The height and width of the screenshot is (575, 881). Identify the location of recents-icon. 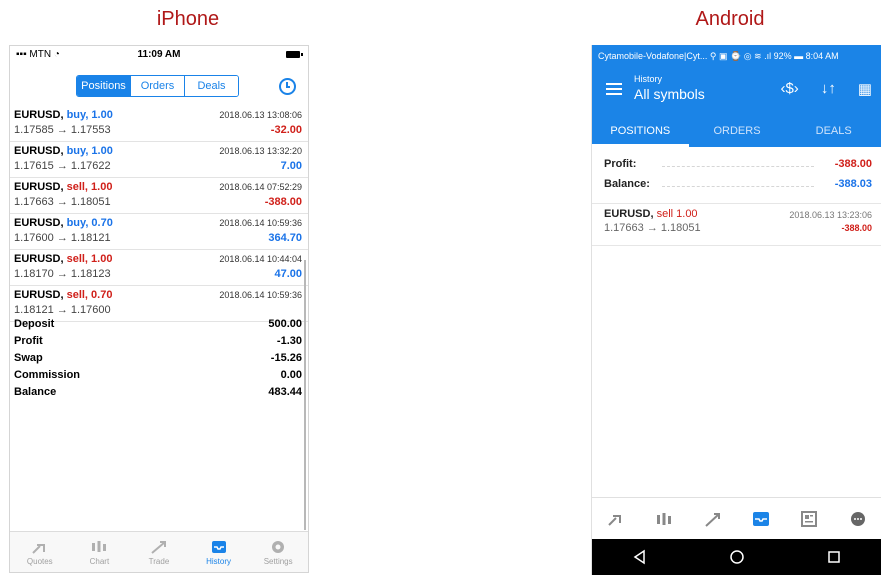
(834, 557).